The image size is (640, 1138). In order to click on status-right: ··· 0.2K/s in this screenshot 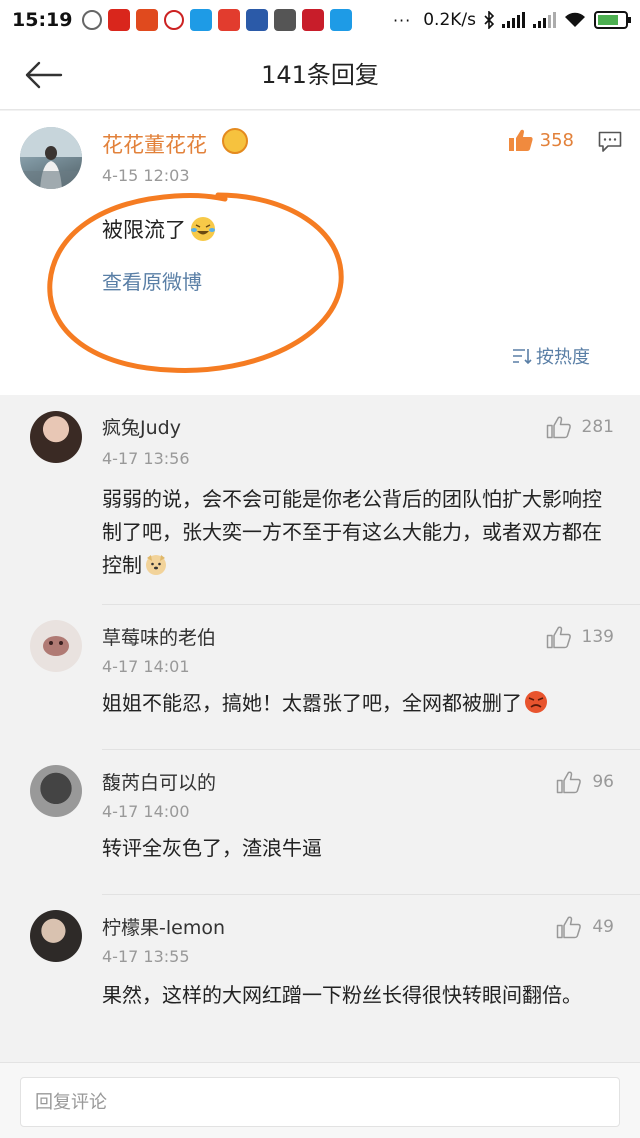, I will do `click(511, 20)`.